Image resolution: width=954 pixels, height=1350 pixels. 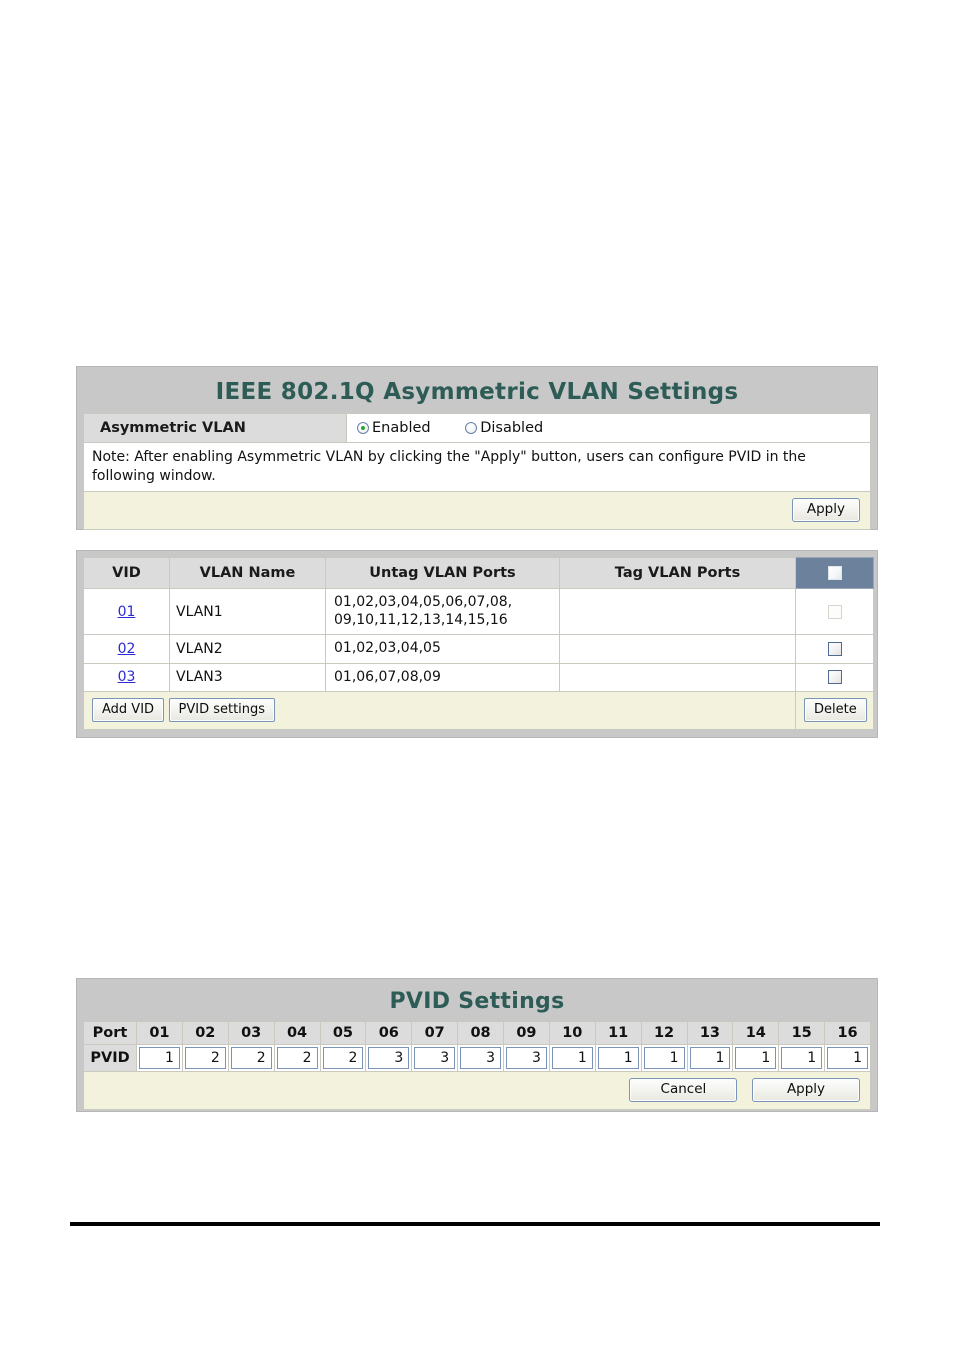 What do you see at coordinates (756, 1033) in the screenshot?
I see `port-header-14: 14` at bounding box center [756, 1033].